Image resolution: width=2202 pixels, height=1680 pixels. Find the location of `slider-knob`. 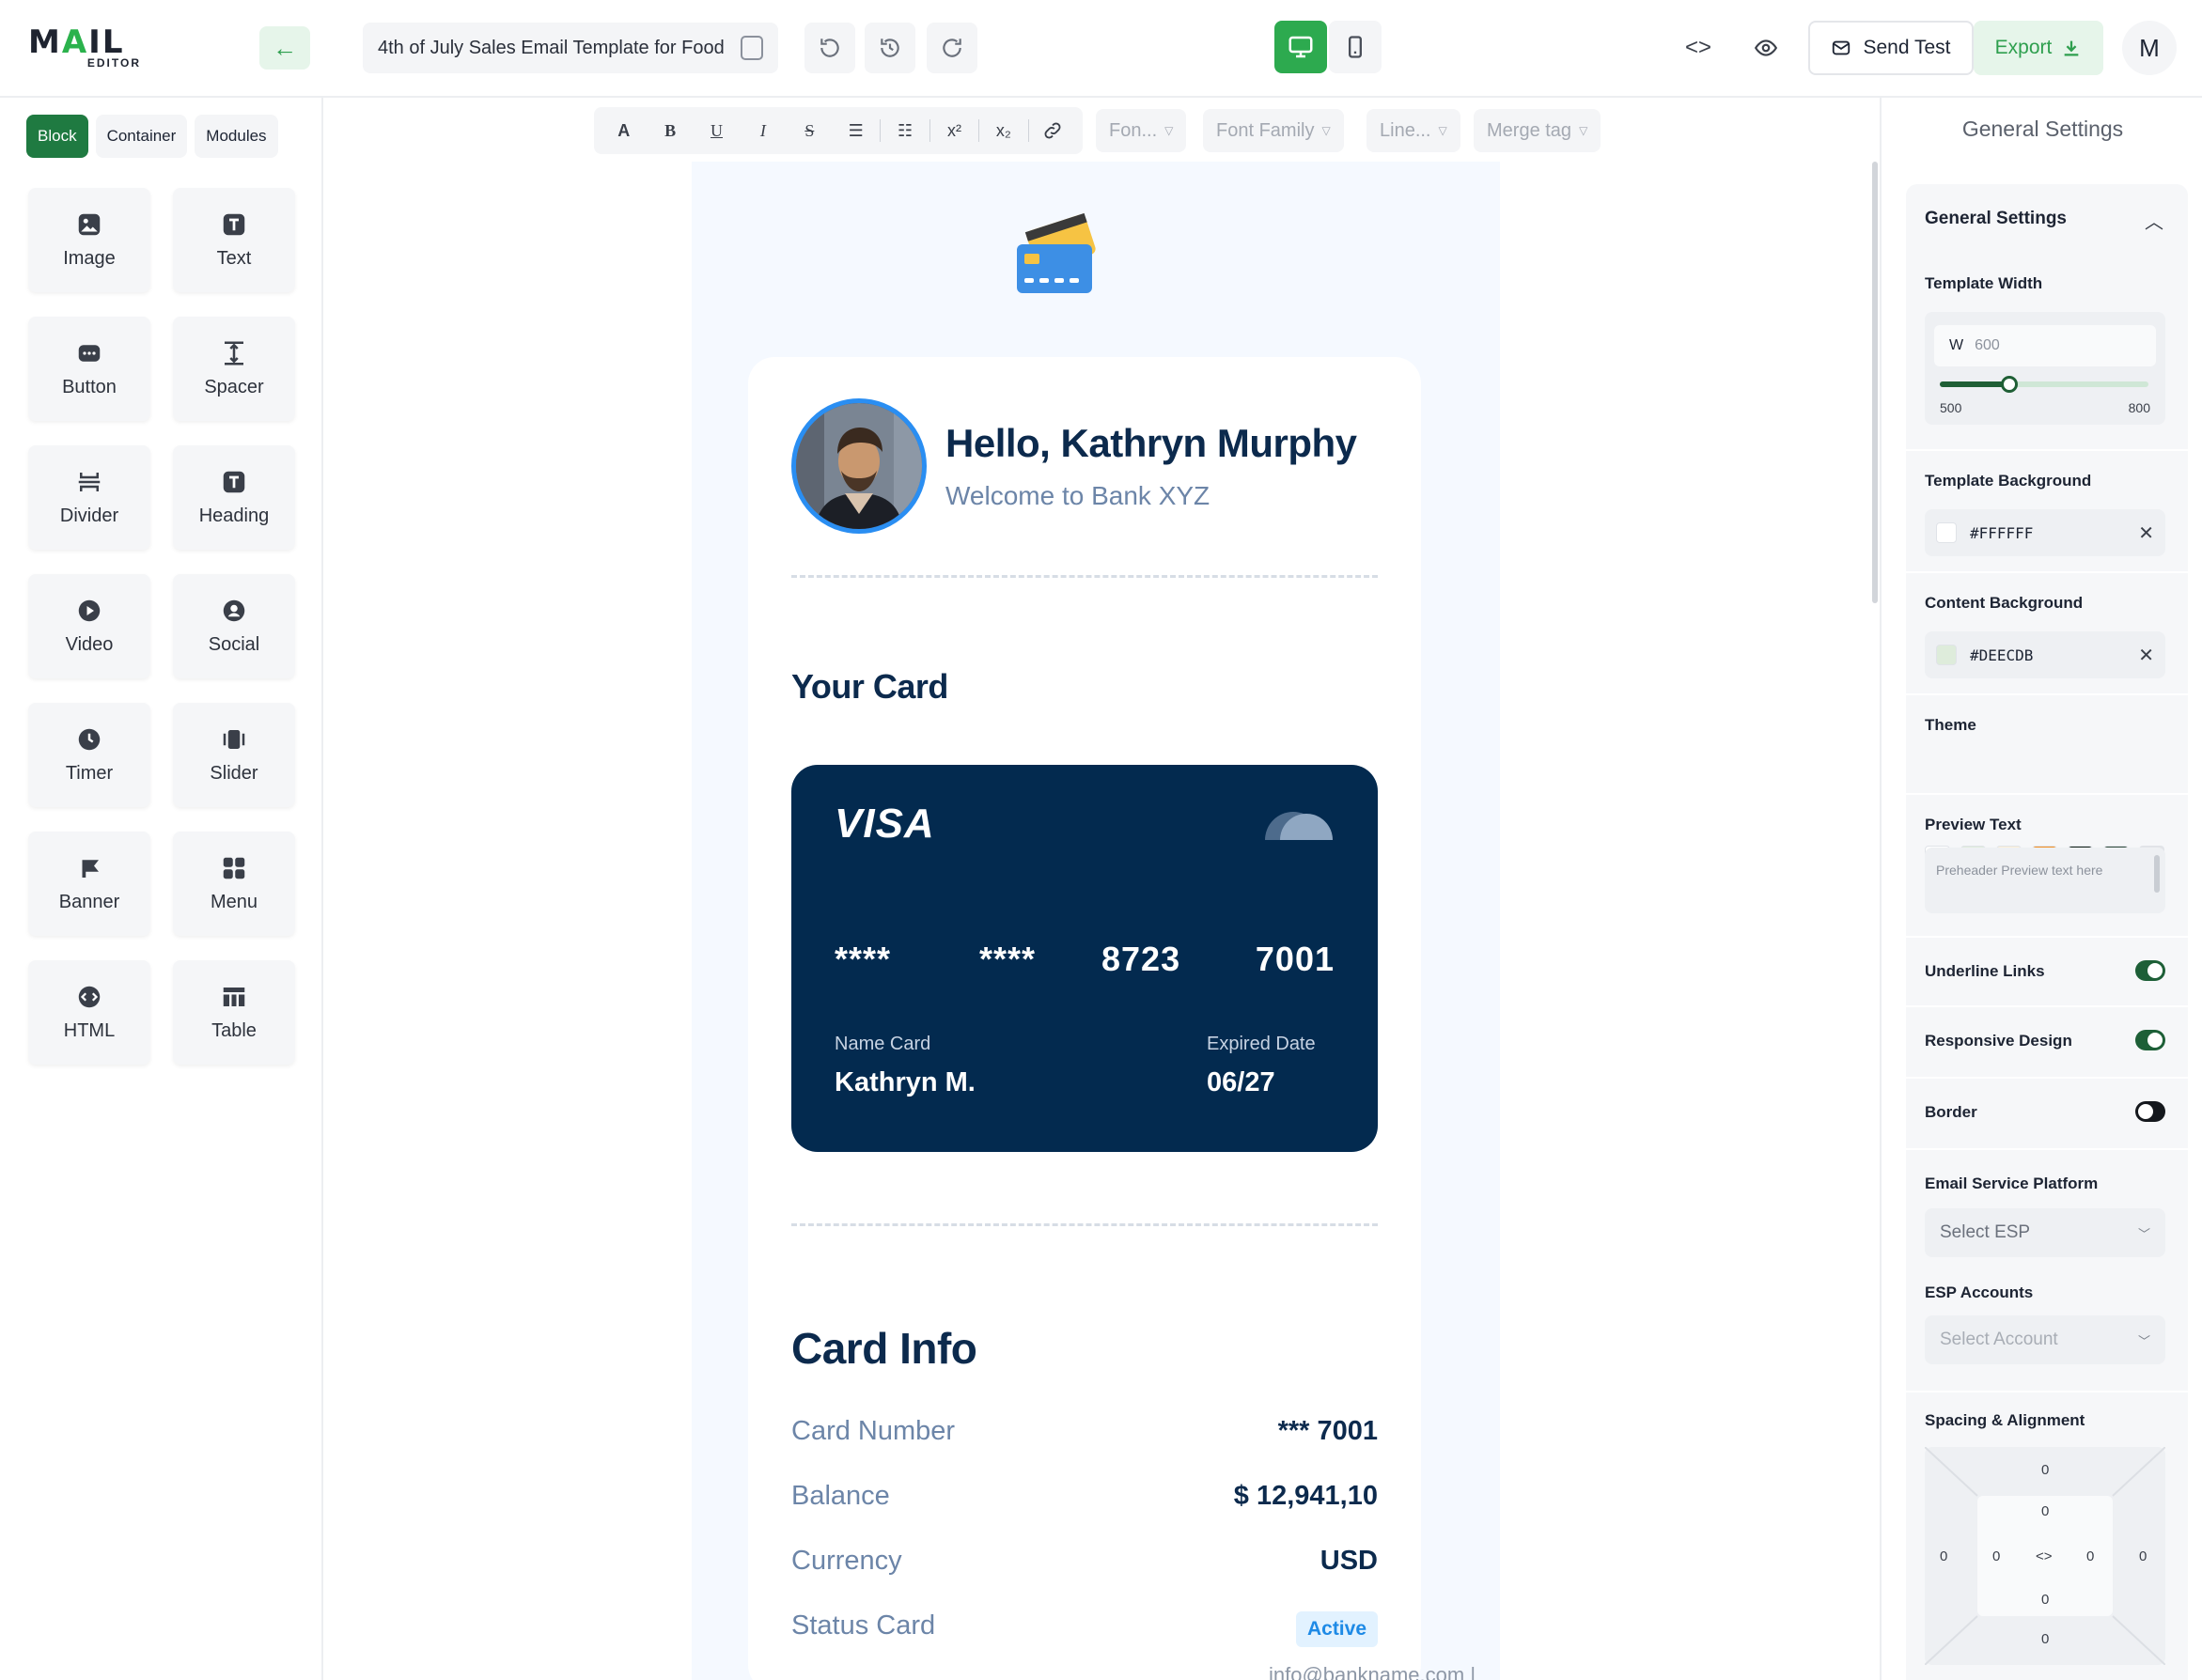

slider-knob is located at coordinates (2009, 384).